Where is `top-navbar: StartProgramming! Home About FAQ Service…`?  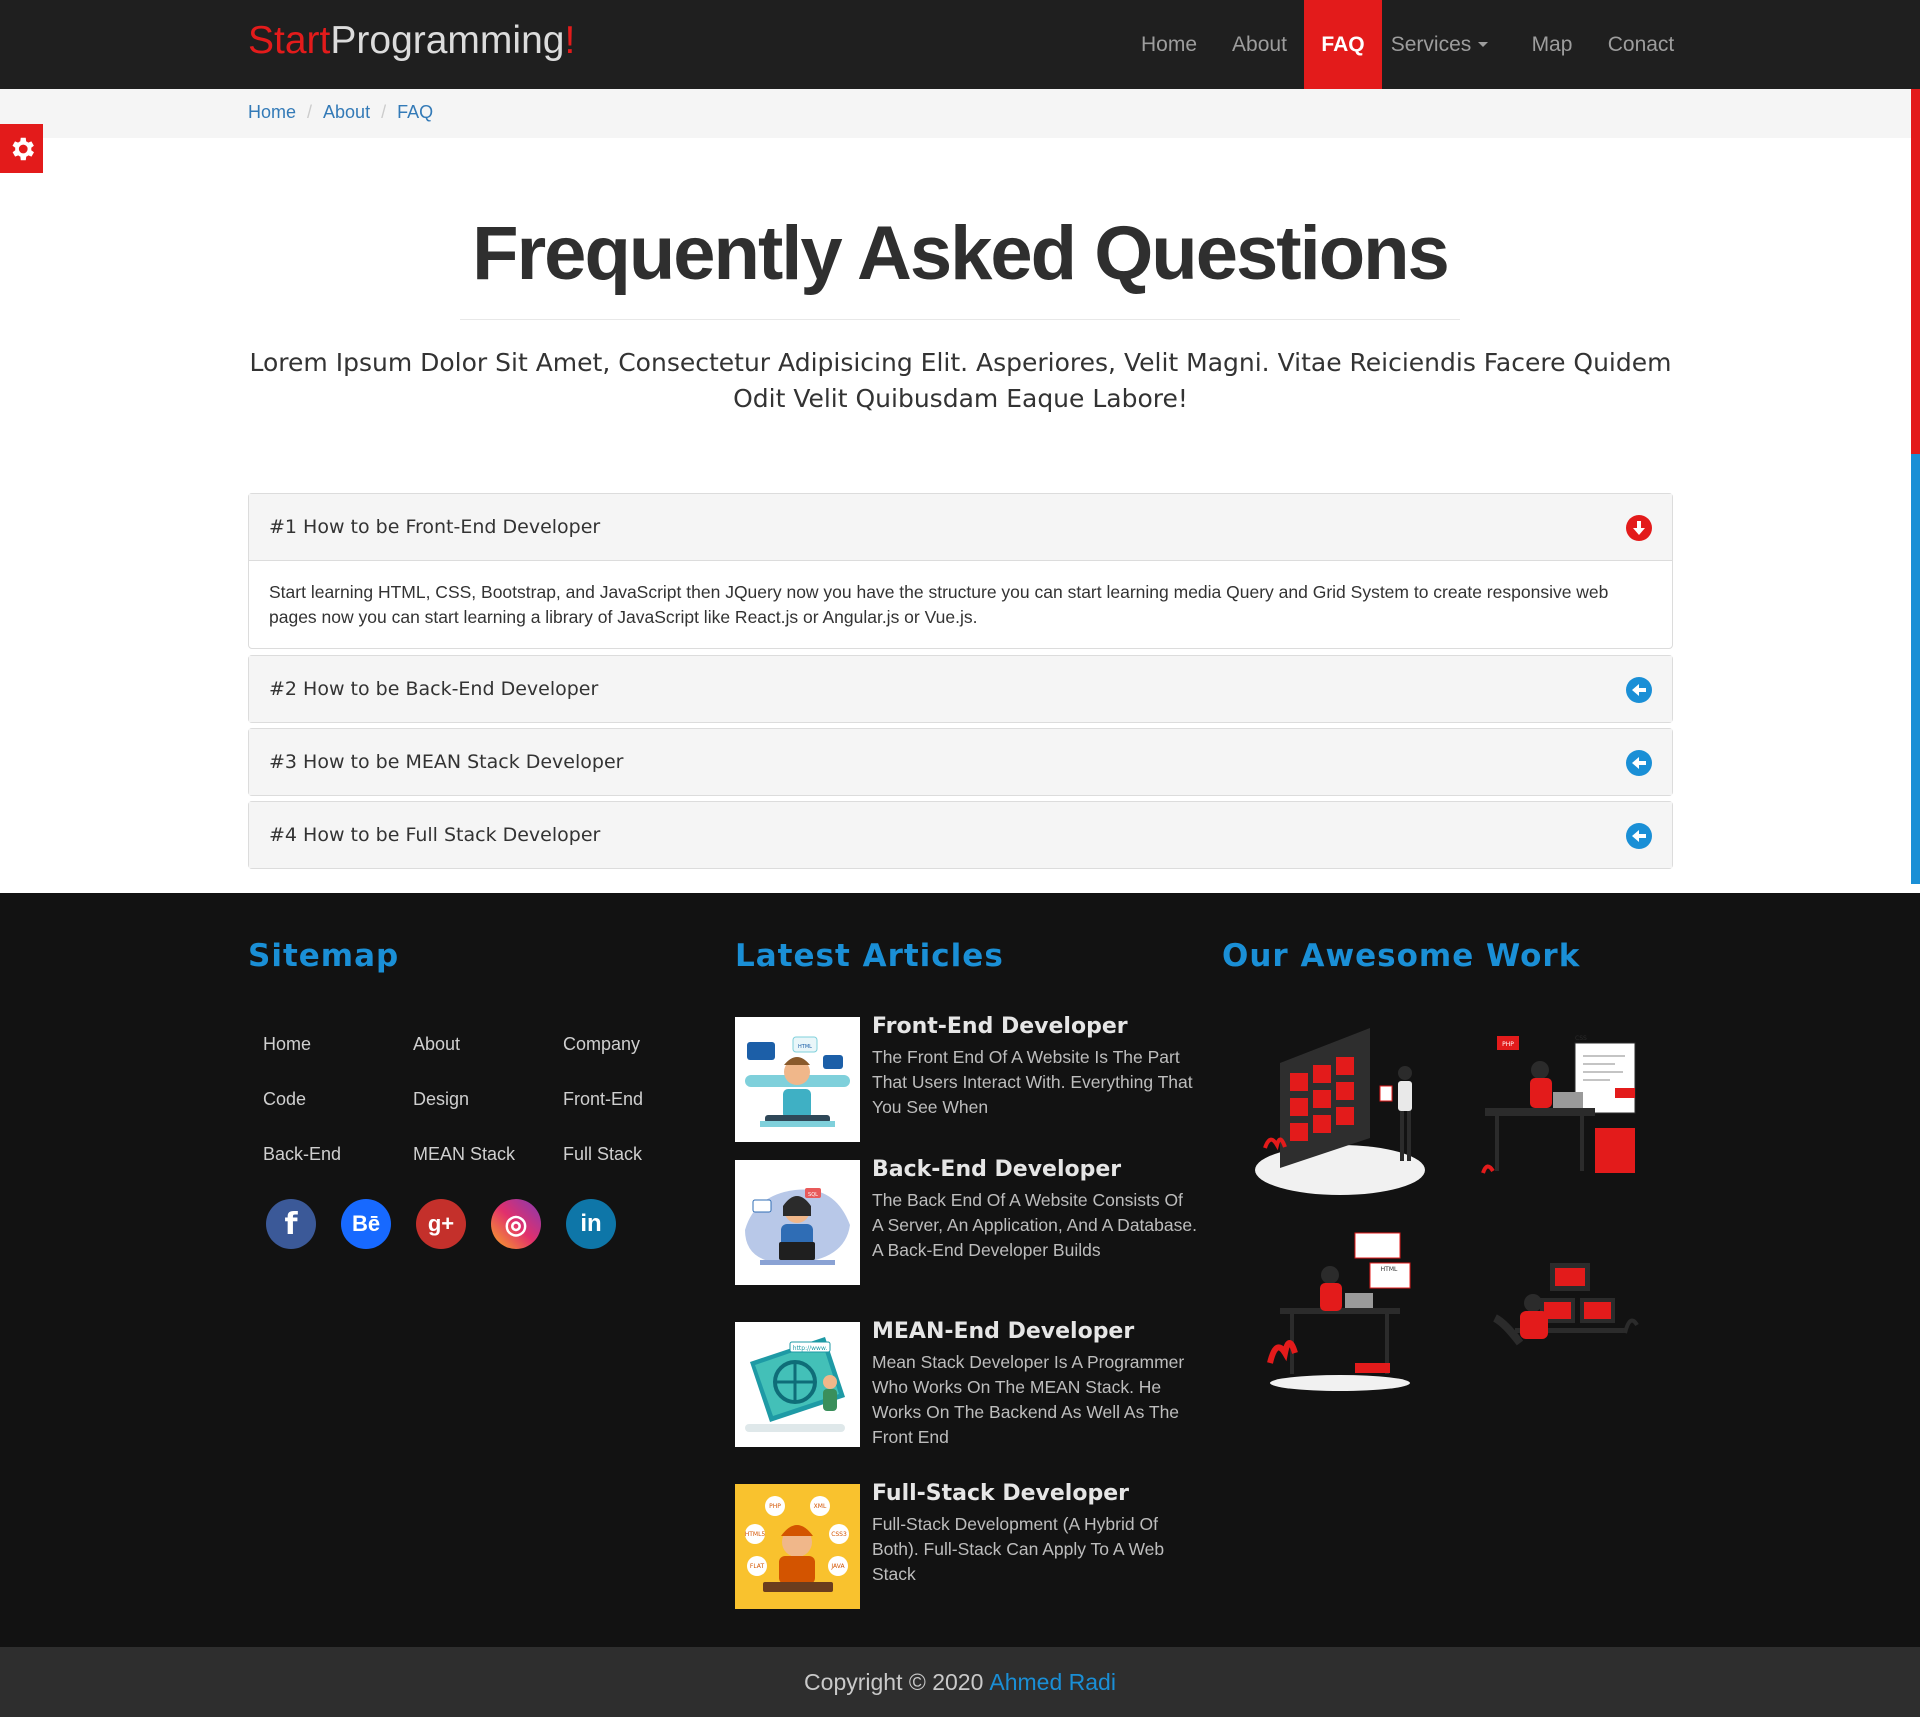 top-navbar: StartProgramming! Home About FAQ Service… is located at coordinates (960, 44).